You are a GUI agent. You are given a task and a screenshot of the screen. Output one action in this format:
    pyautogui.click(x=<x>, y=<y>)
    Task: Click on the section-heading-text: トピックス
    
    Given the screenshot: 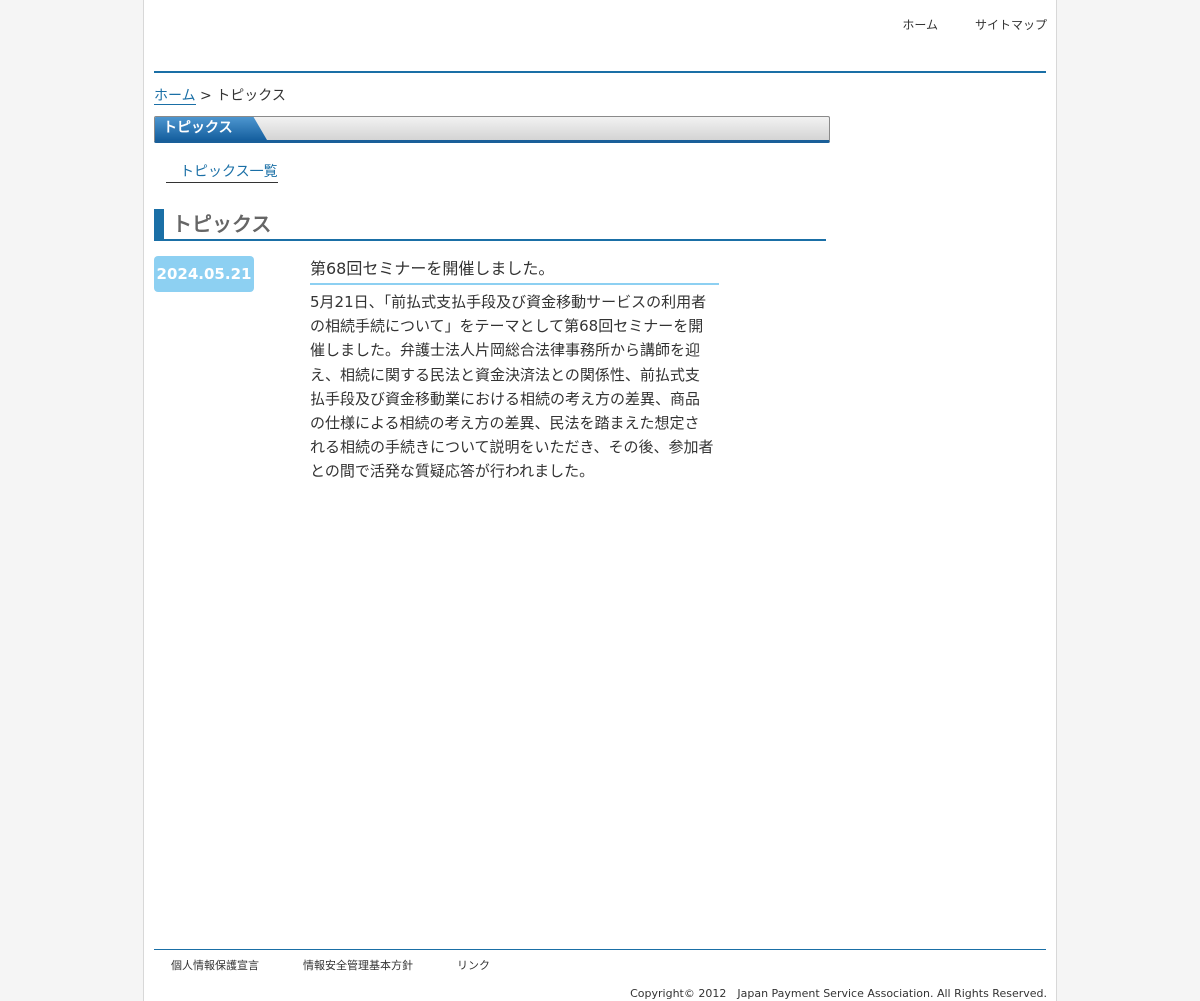 What is the action you would take?
    pyautogui.click(x=222, y=224)
    